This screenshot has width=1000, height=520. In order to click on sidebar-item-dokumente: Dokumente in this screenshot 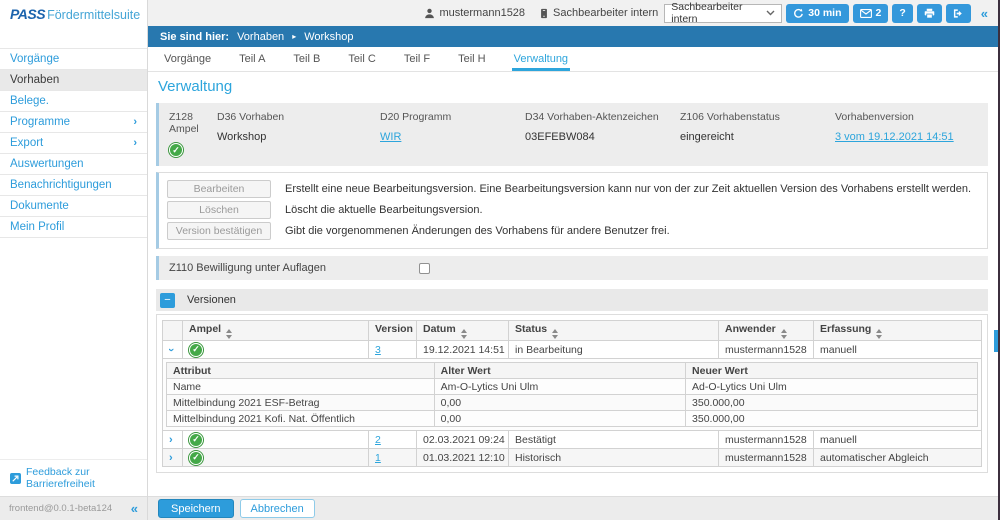, I will do `click(73, 205)`.